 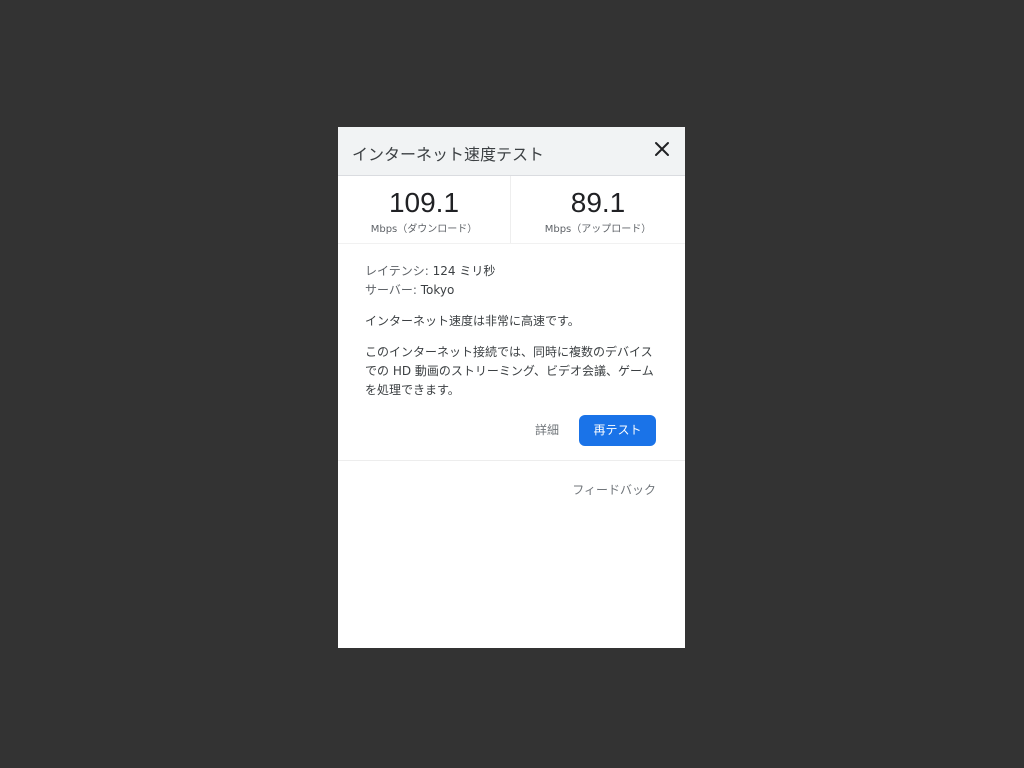 What do you see at coordinates (397, 271) in the screenshot?
I see `latency-label: レイテンシ:` at bounding box center [397, 271].